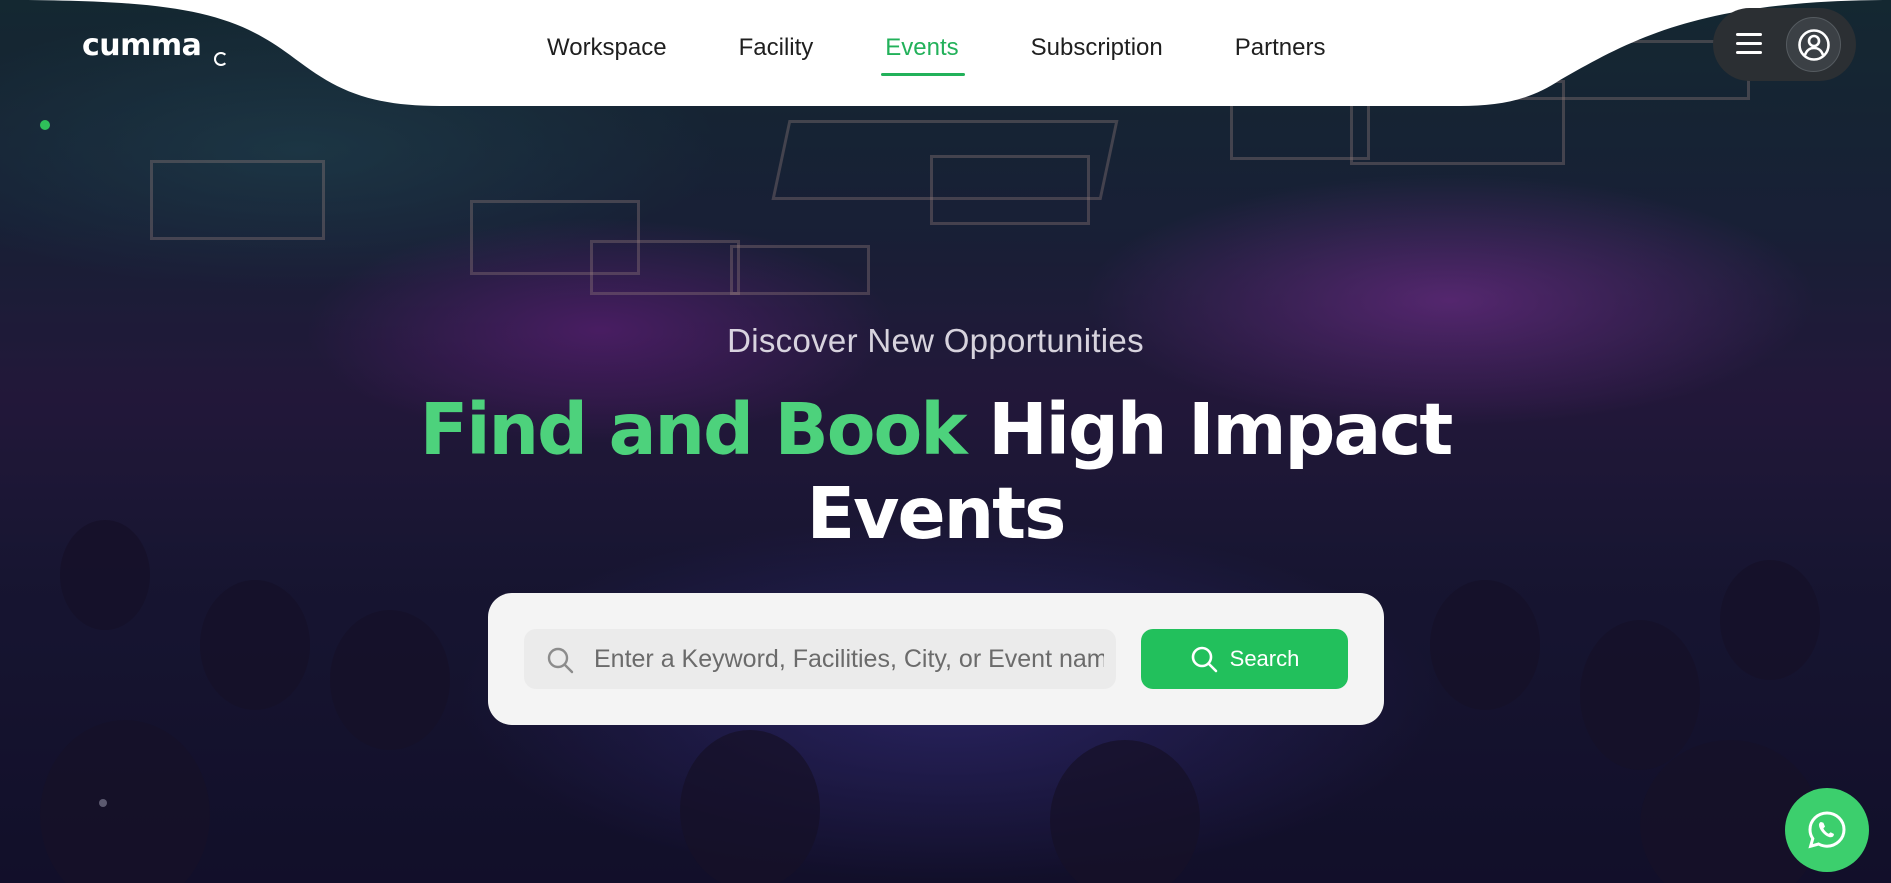 This screenshot has width=1891, height=883. What do you see at coordinates (142, 45) in the screenshot?
I see `brand-logo: cumma` at bounding box center [142, 45].